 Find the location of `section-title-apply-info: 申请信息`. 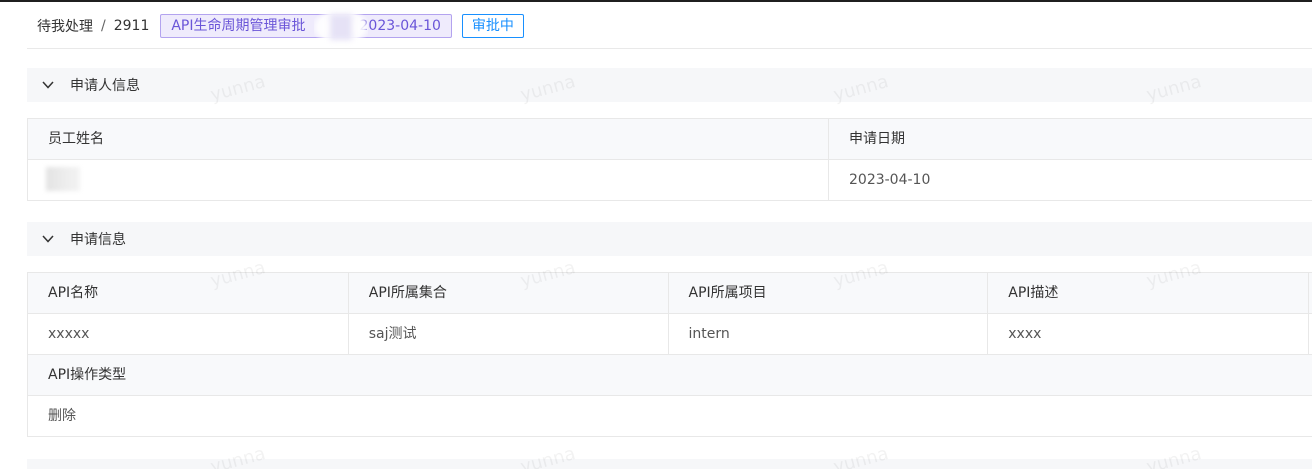

section-title-apply-info: 申请信息 is located at coordinates (98, 240).